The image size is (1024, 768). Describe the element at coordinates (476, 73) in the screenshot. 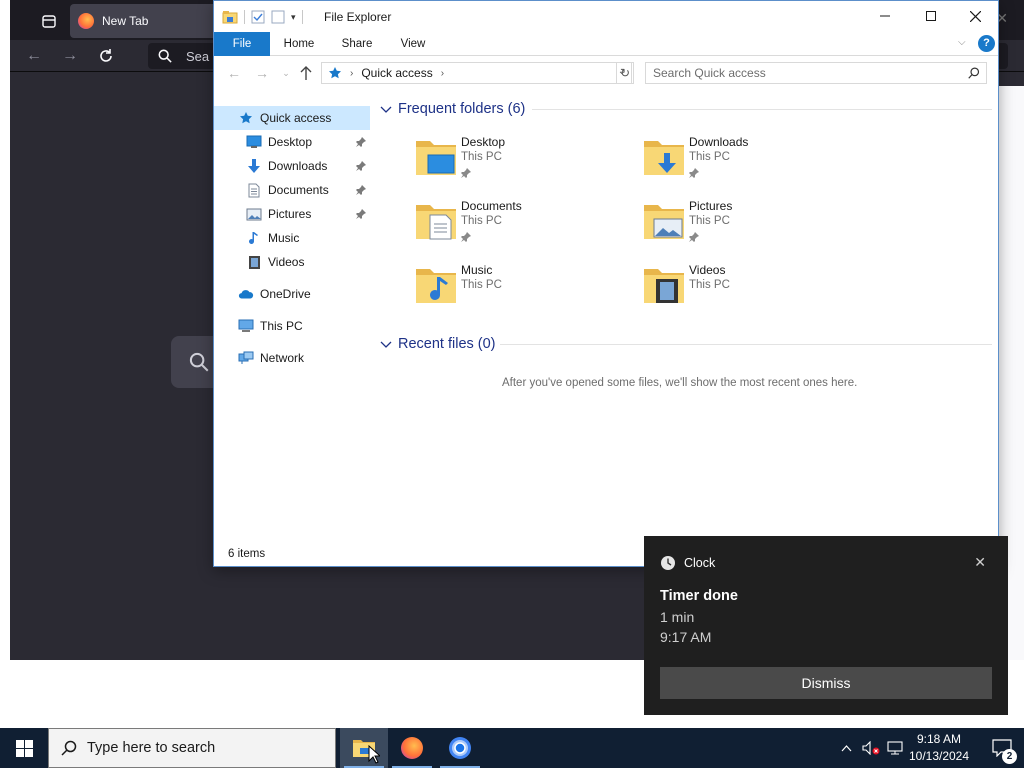

I see `address-bar: › Quick access › ⌄` at that location.